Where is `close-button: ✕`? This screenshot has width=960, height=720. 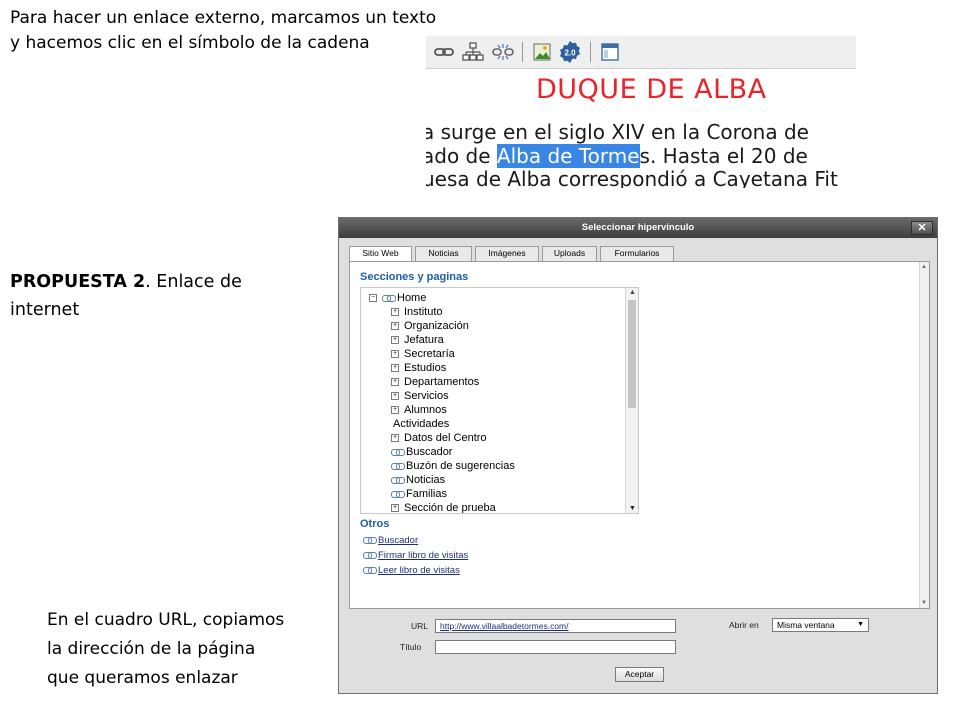
close-button: ✕ is located at coordinates (922, 228).